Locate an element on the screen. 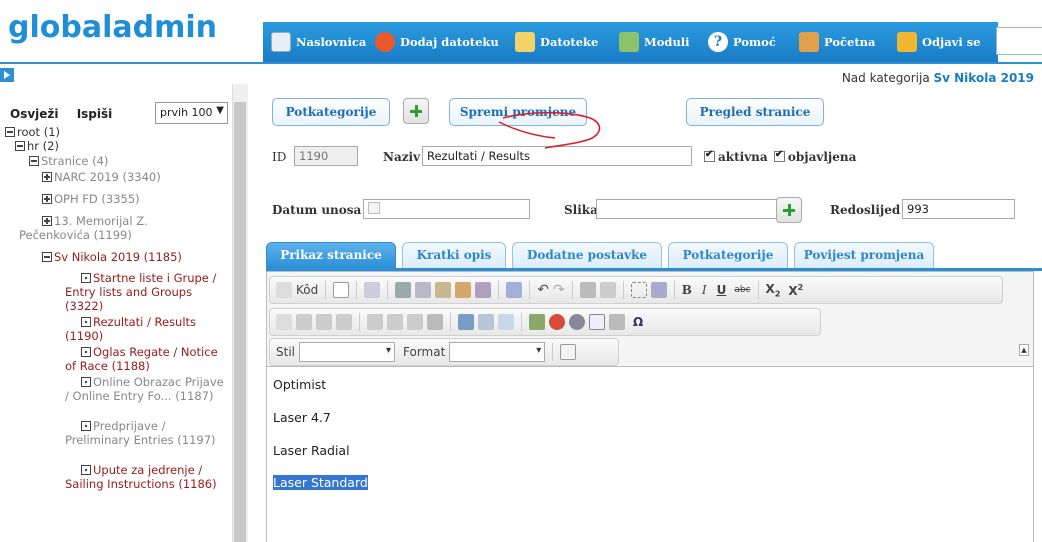 This screenshot has height=542, width=1042. new-page-icon is located at coordinates (341, 290).